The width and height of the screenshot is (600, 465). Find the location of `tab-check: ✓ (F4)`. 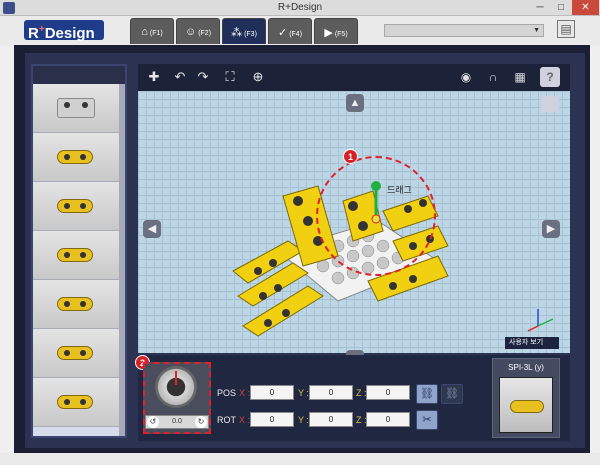

tab-check: ✓ (F4) is located at coordinates (290, 31).